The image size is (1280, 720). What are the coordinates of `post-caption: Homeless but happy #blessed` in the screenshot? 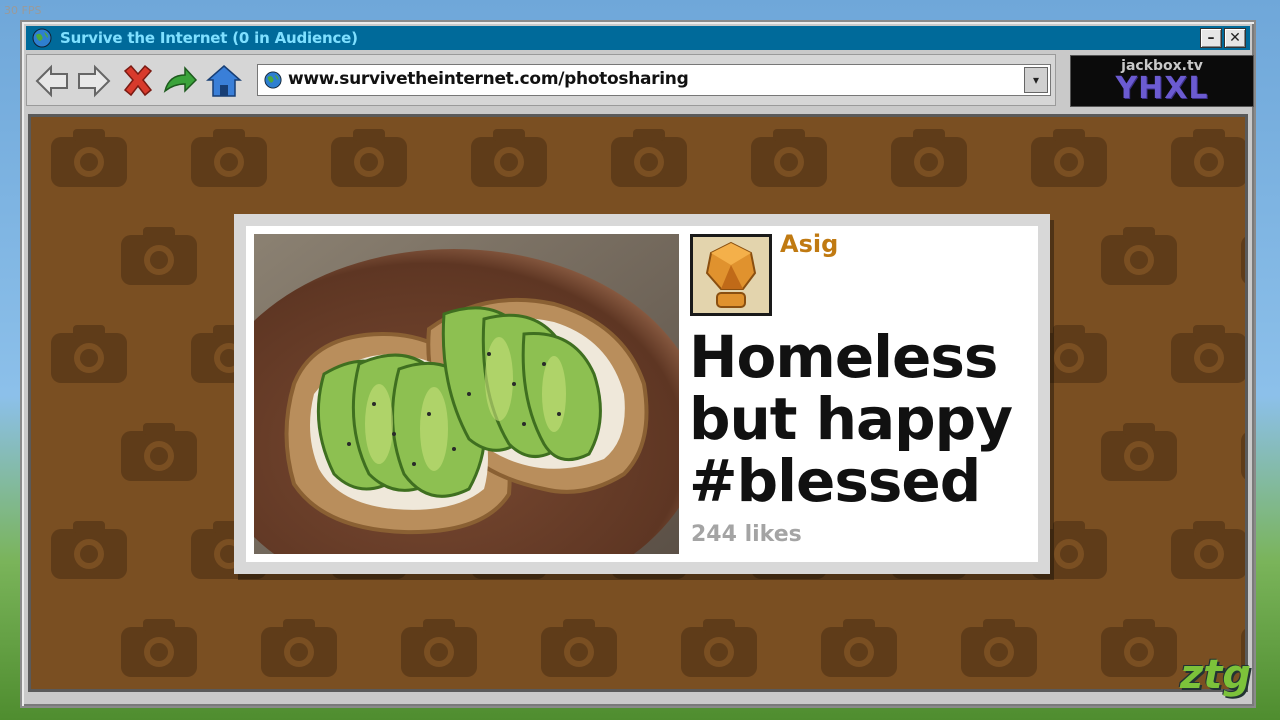 It's located at (859, 419).